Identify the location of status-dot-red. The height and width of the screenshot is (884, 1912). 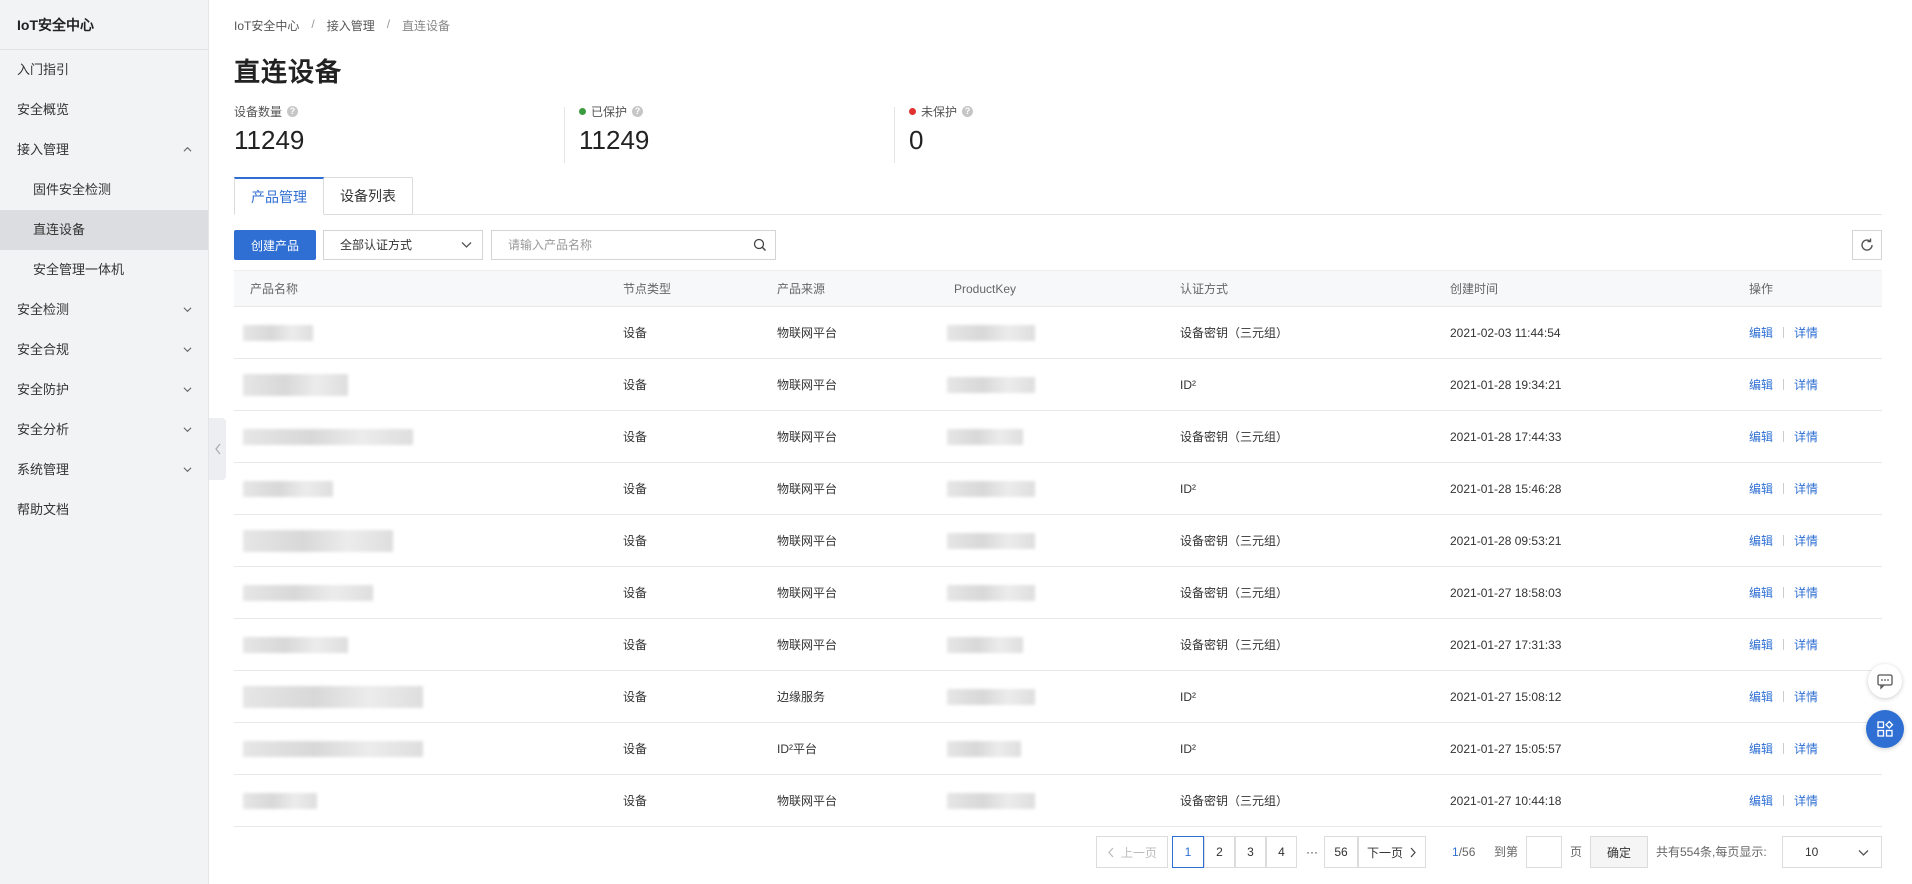
(912, 111).